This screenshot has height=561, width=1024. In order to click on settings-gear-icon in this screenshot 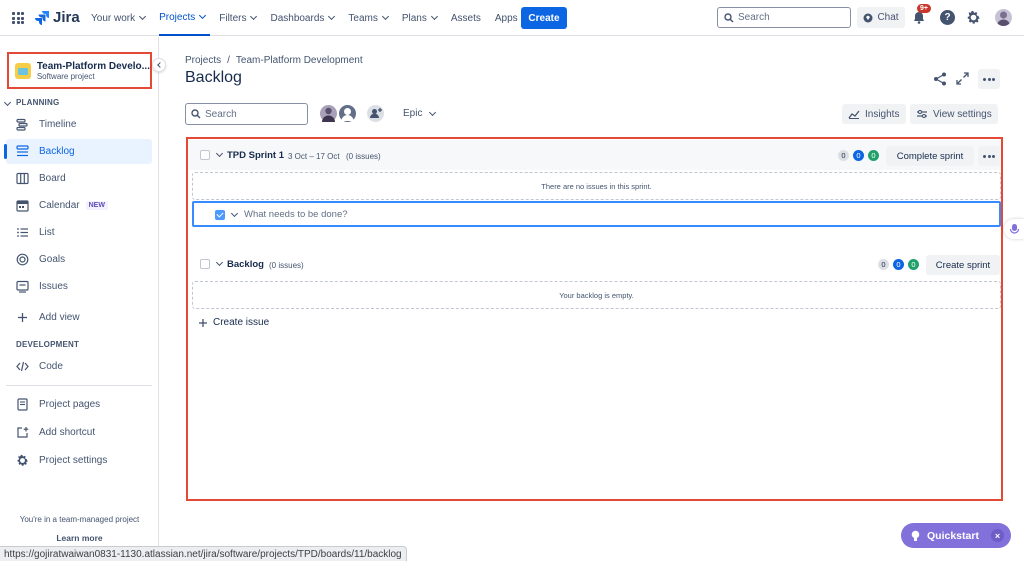, I will do `click(973, 17)`.